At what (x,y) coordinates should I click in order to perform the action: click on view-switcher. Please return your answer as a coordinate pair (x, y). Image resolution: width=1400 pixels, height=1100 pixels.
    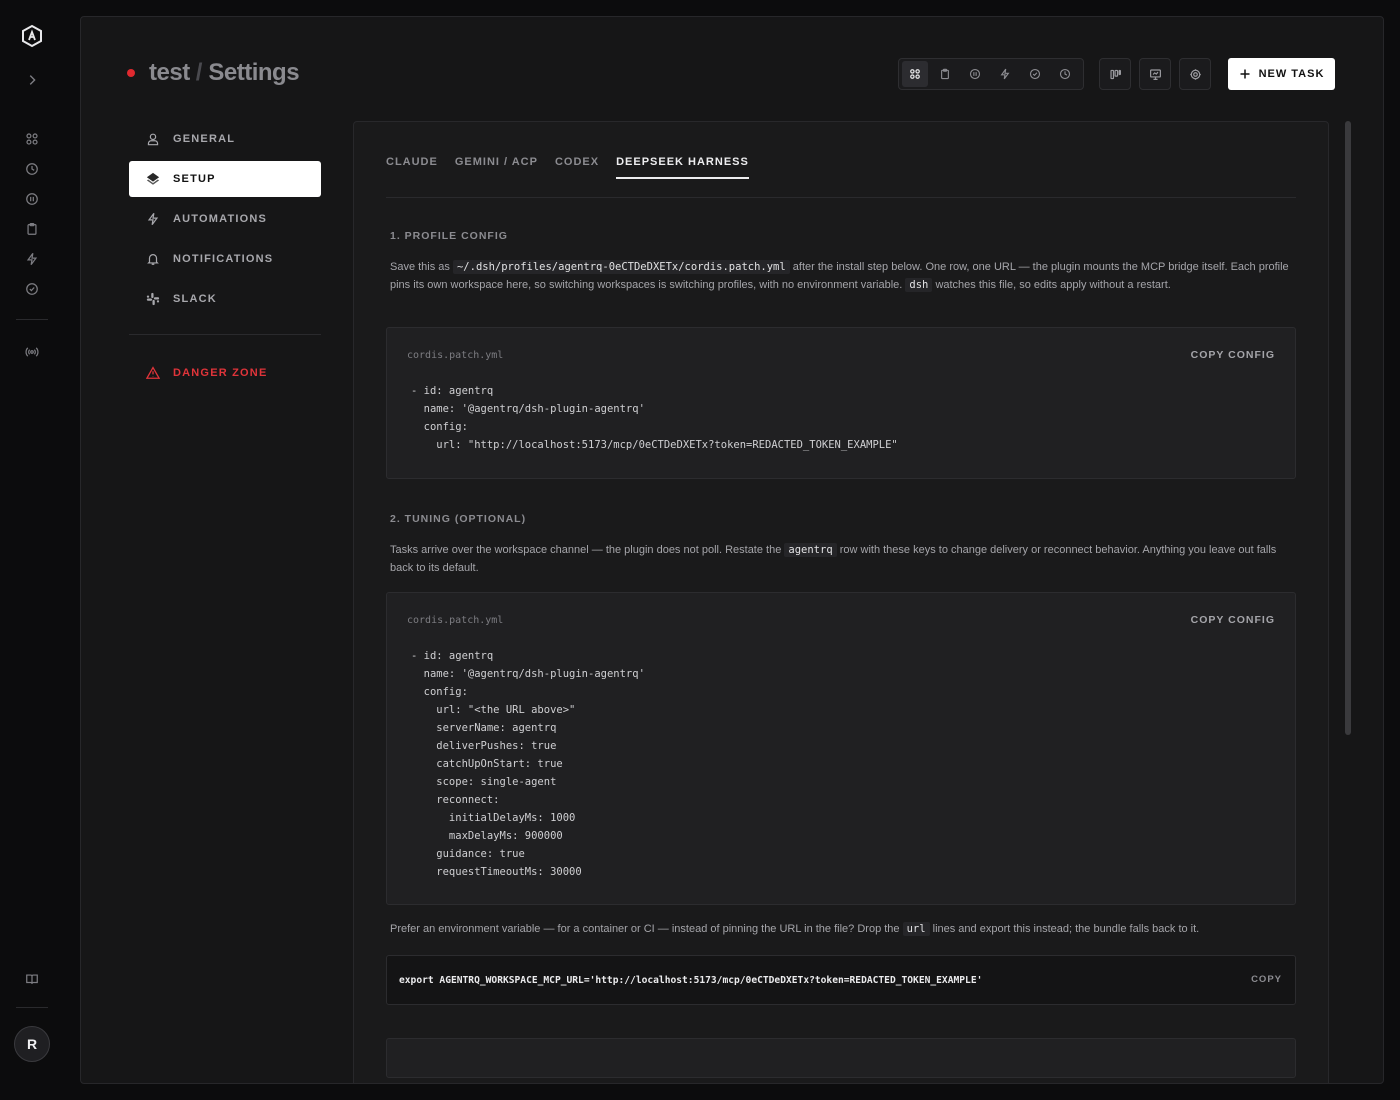
    Looking at the image, I should click on (991, 74).